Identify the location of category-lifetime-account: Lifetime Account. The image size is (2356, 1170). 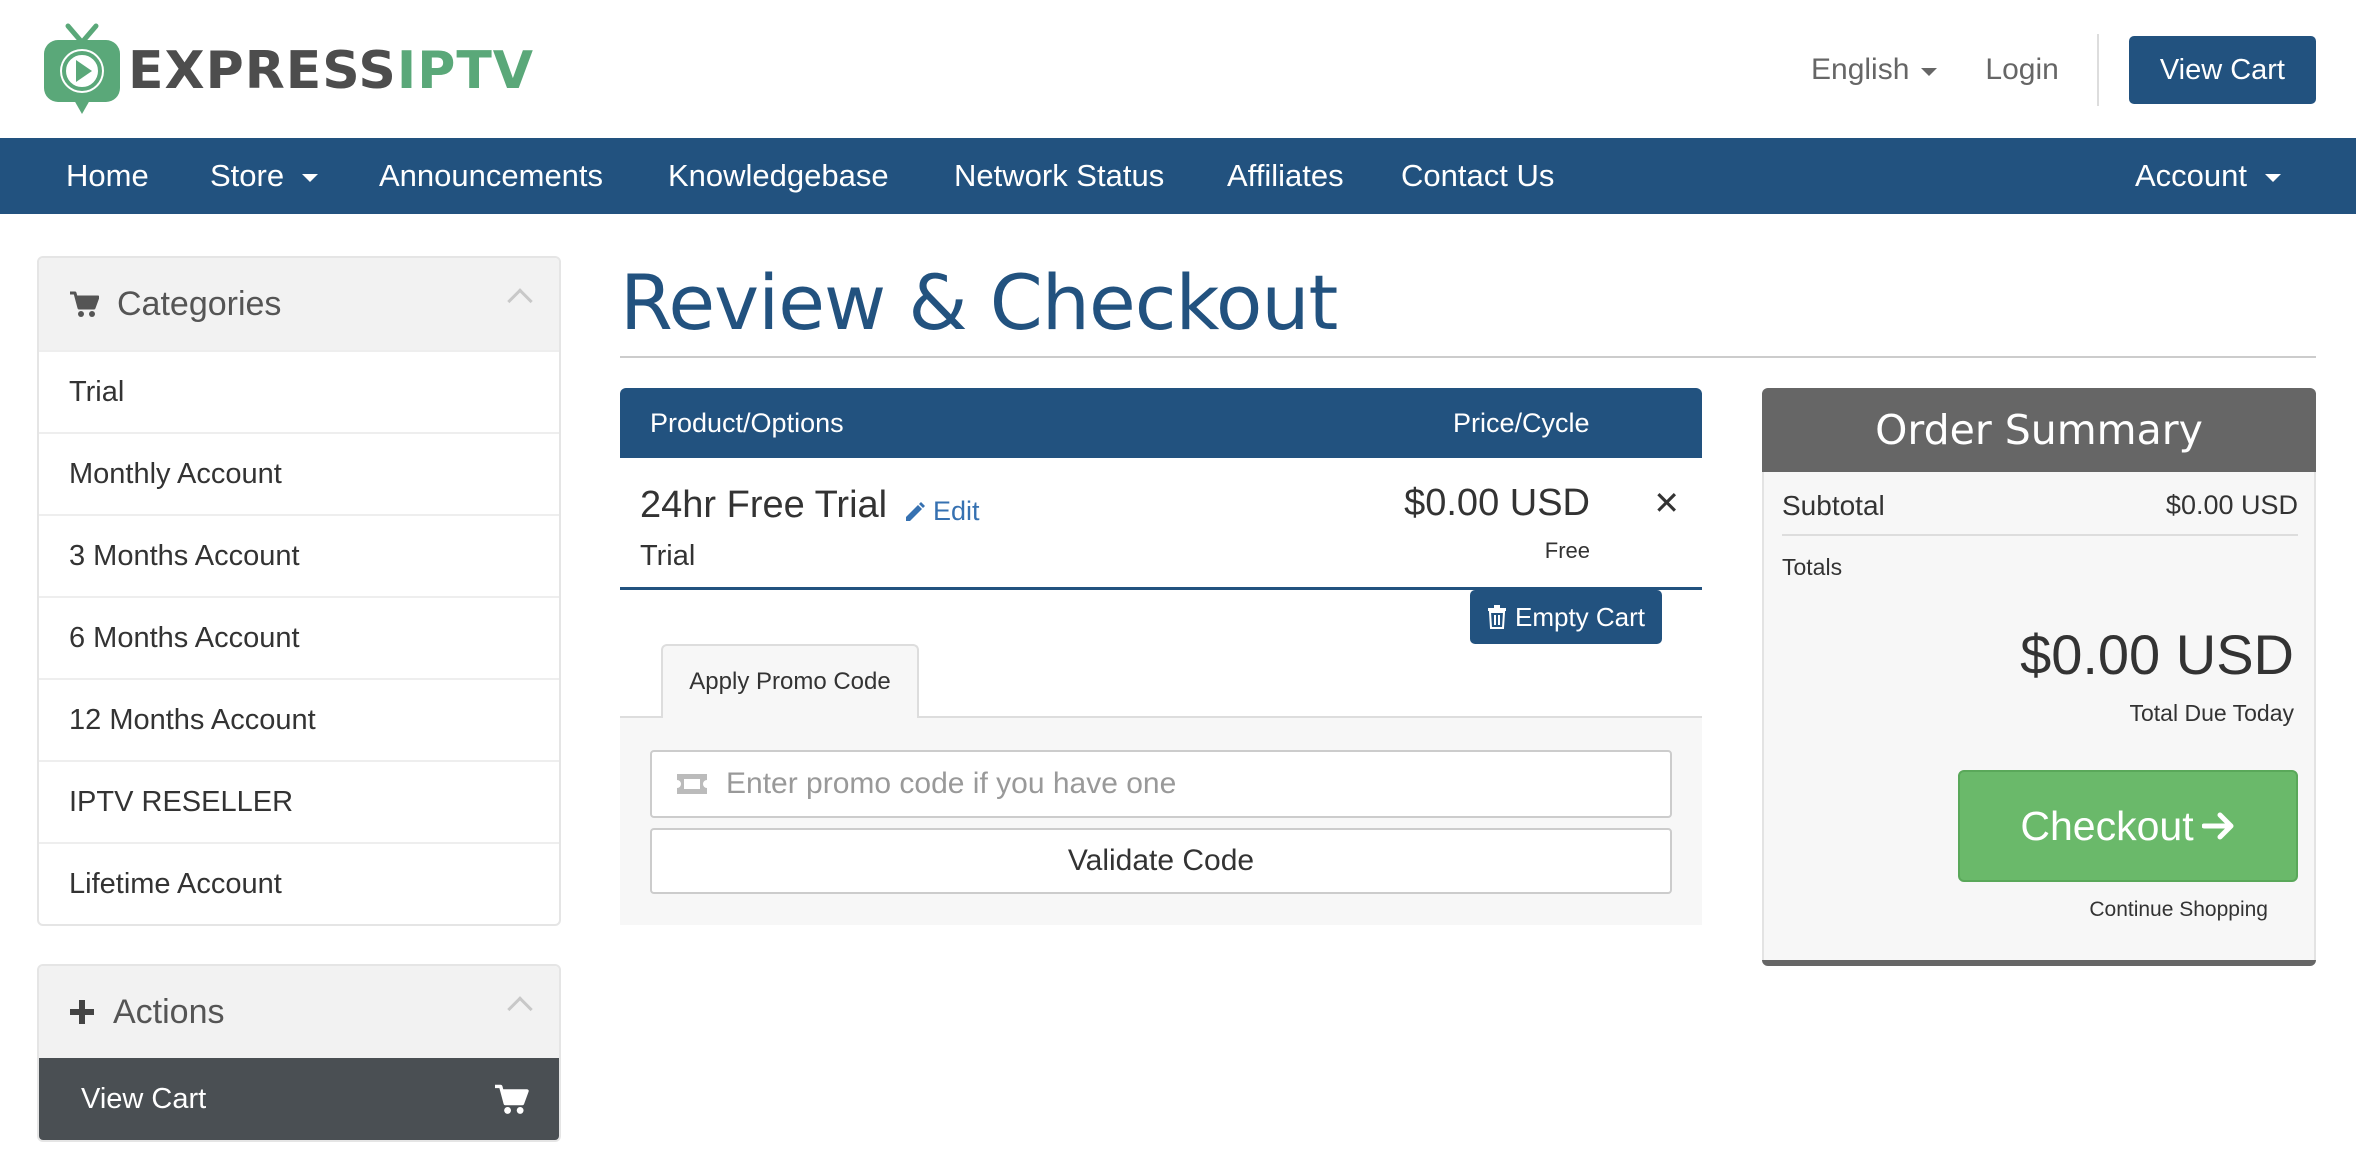
(299, 883).